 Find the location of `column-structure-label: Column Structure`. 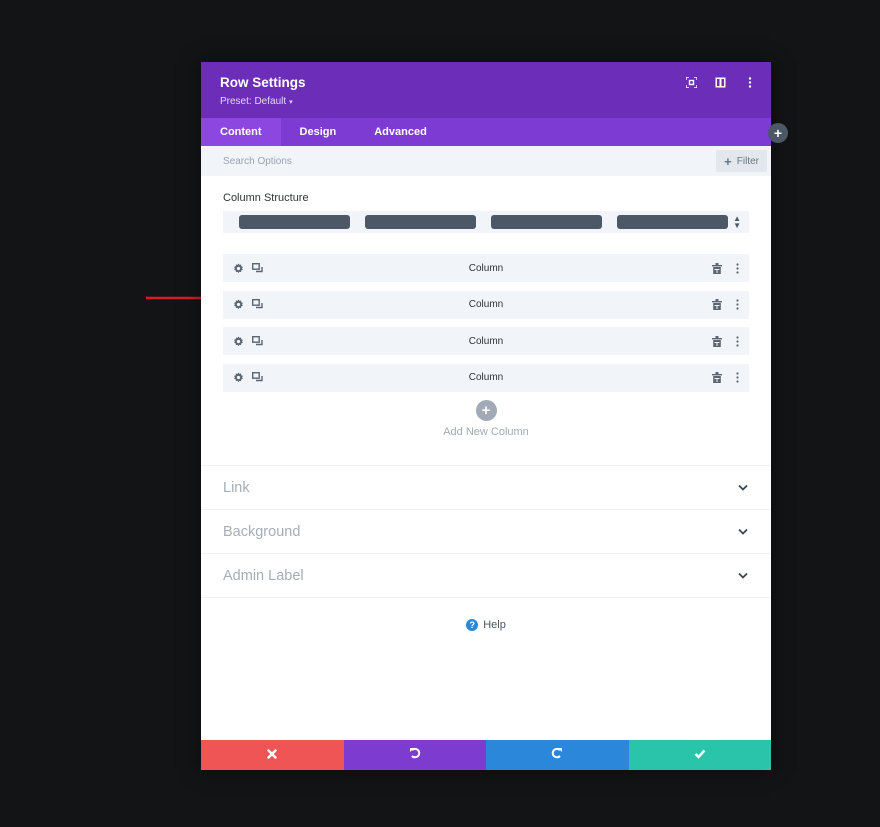

column-structure-label: Column Structure is located at coordinates (266, 198).